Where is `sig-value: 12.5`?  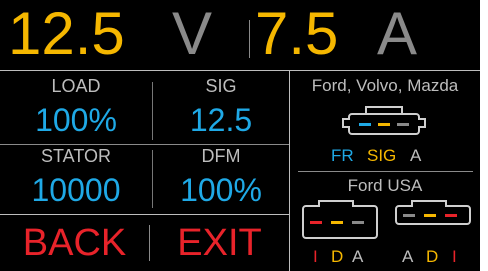 sig-value: 12.5 is located at coordinates (221, 120).